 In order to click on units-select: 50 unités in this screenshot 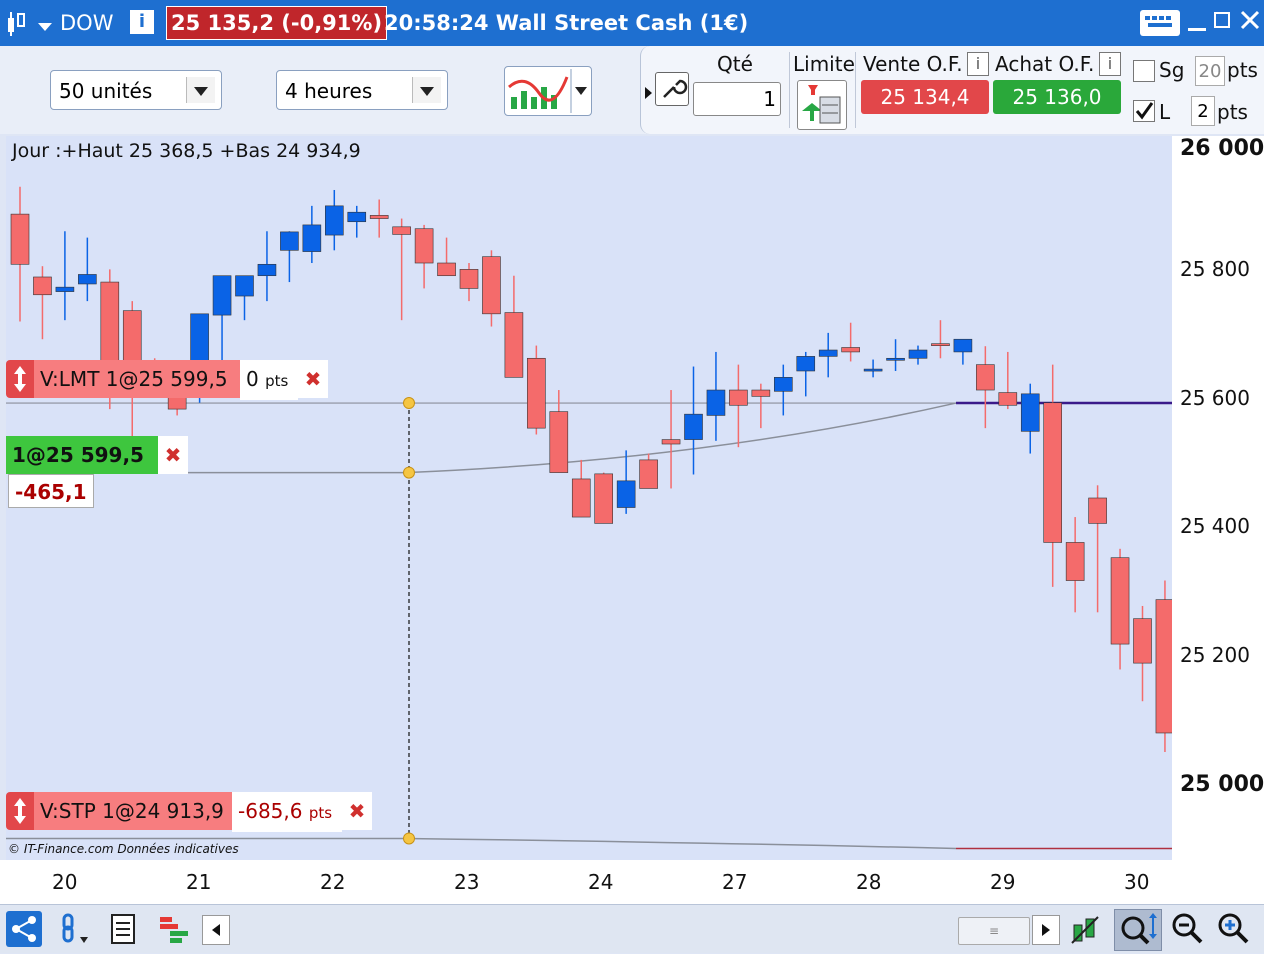, I will do `click(136, 90)`.